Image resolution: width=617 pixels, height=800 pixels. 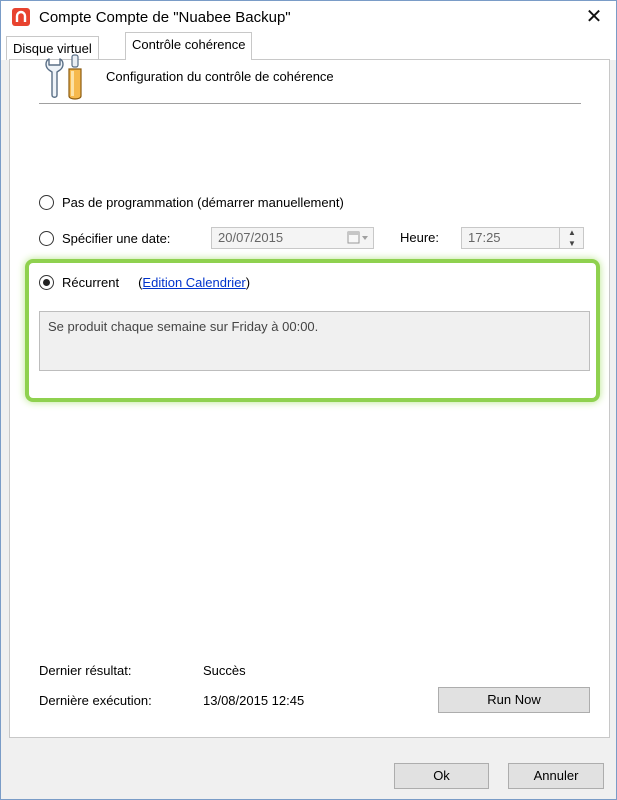 I want to click on nuabee-app-icon, so click(x=21, y=17).